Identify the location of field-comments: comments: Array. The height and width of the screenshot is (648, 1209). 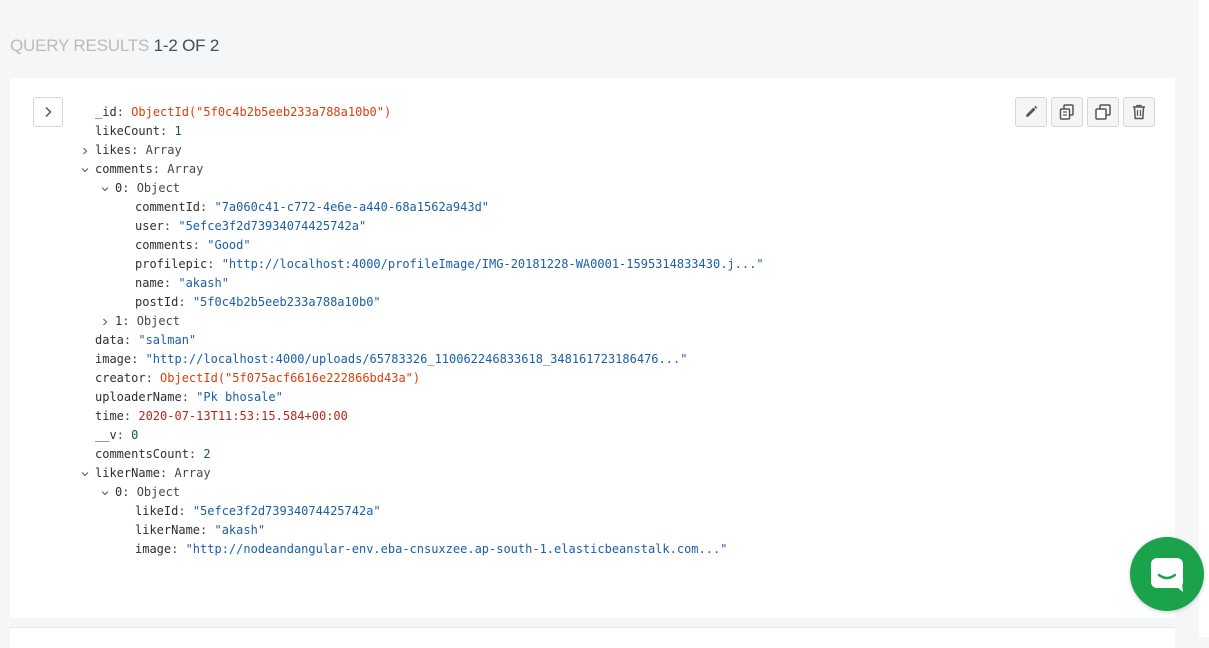
(141, 169).